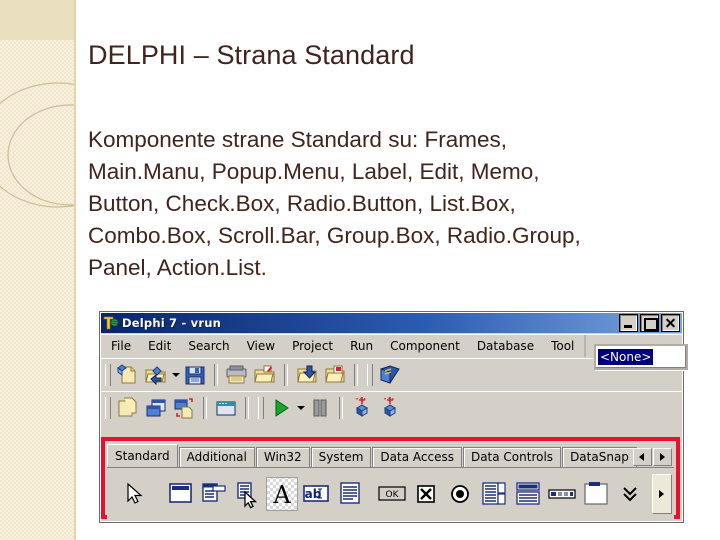  Describe the element at coordinates (265, 375) in the screenshot. I see `open-project-icon` at that location.